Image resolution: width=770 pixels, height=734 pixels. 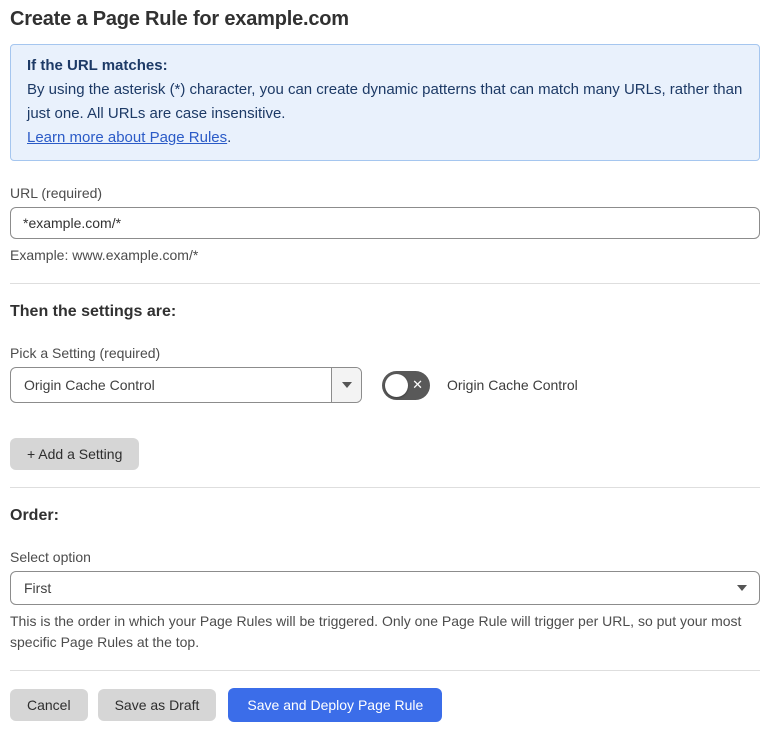 What do you see at coordinates (93, 311) in the screenshot?
I see `settings-section-heading: Then the settings are:` at bounding box center [93, 311].